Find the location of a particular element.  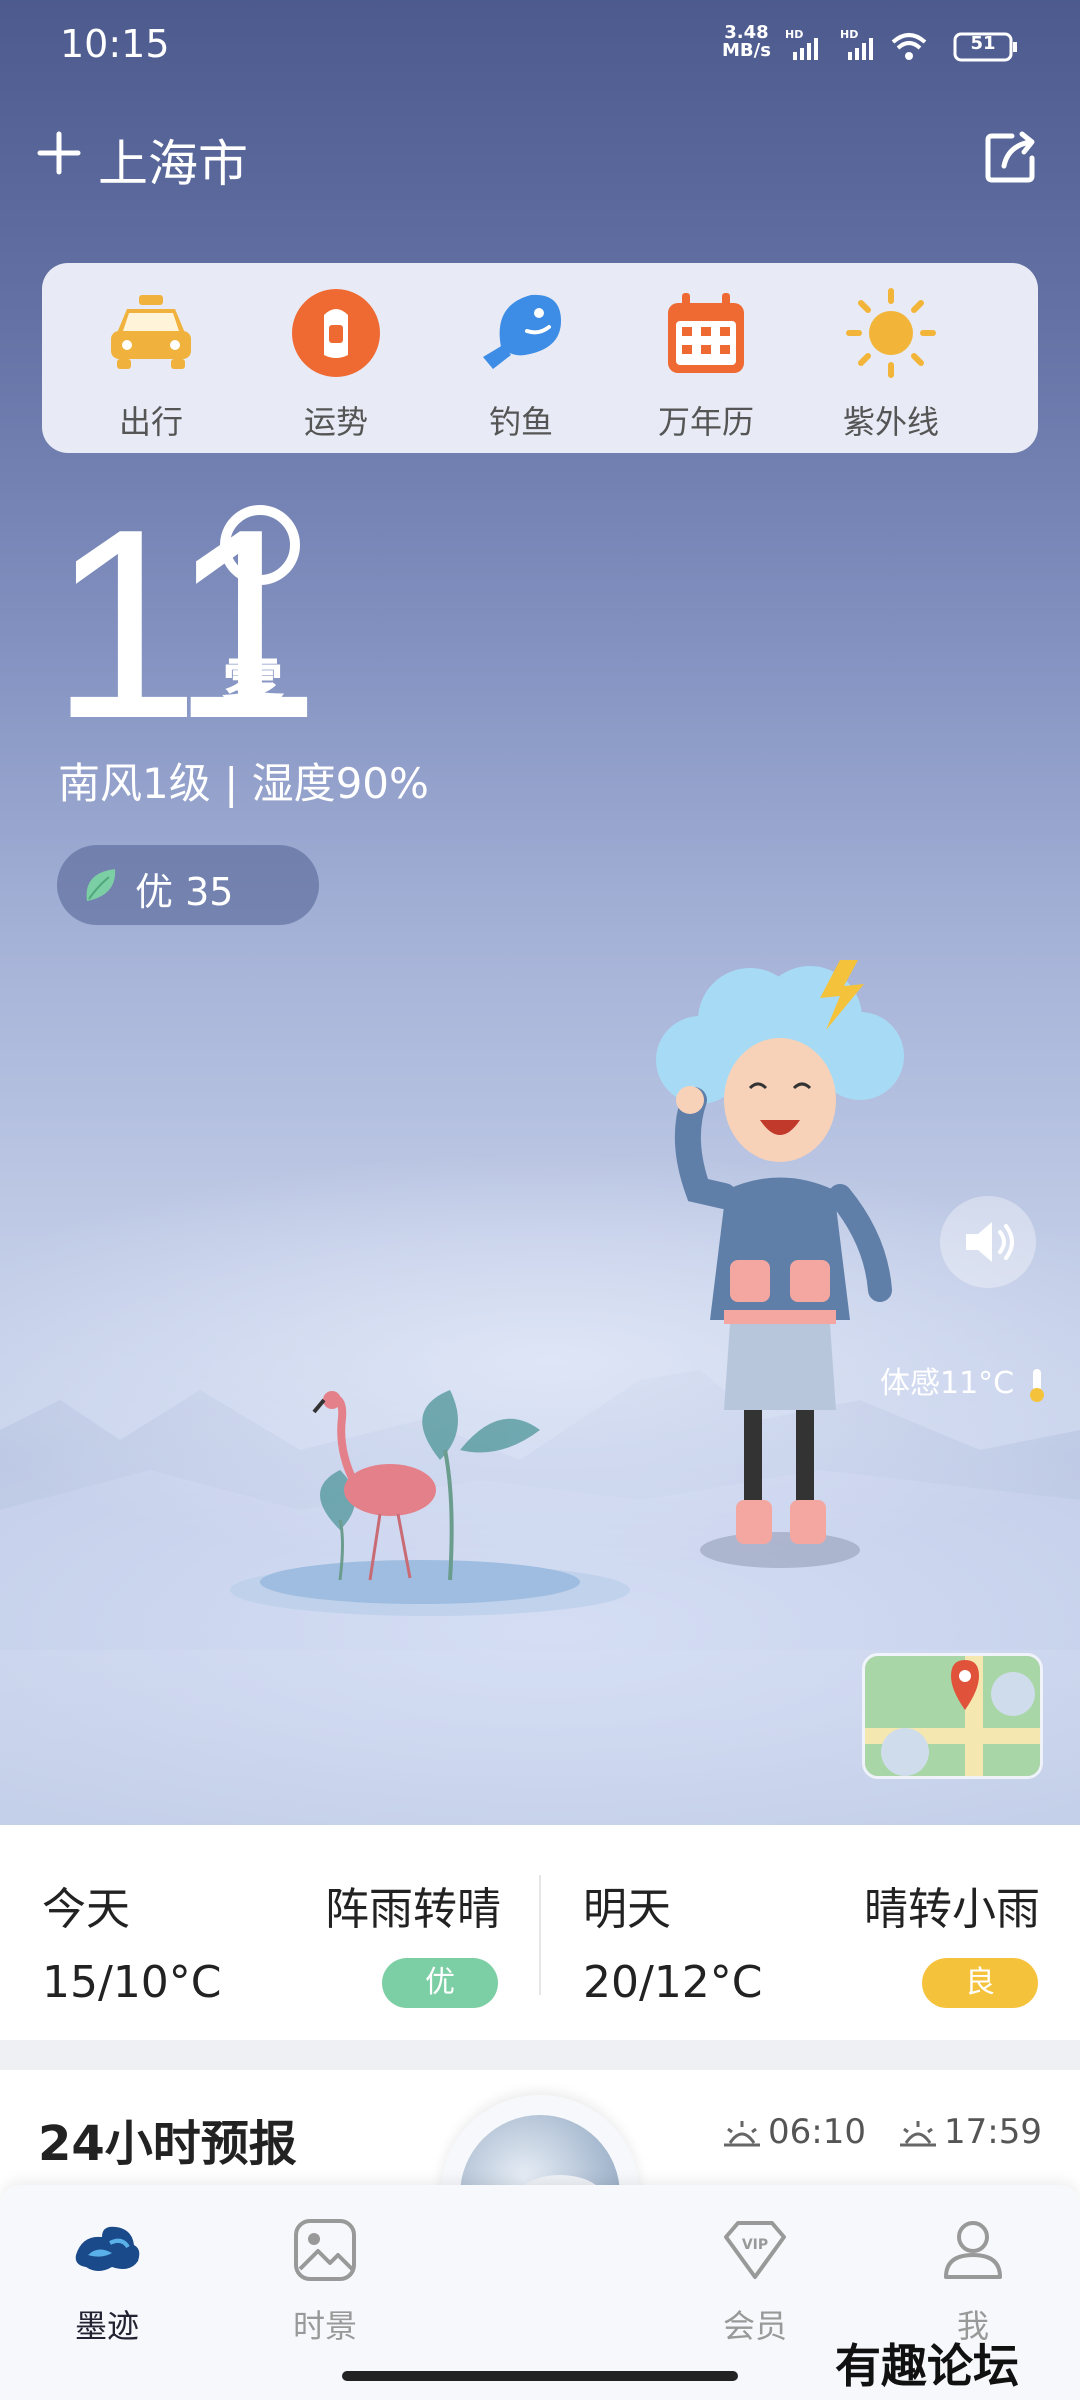

sunrise: 06:10 is located at coordinates (794, 2132).